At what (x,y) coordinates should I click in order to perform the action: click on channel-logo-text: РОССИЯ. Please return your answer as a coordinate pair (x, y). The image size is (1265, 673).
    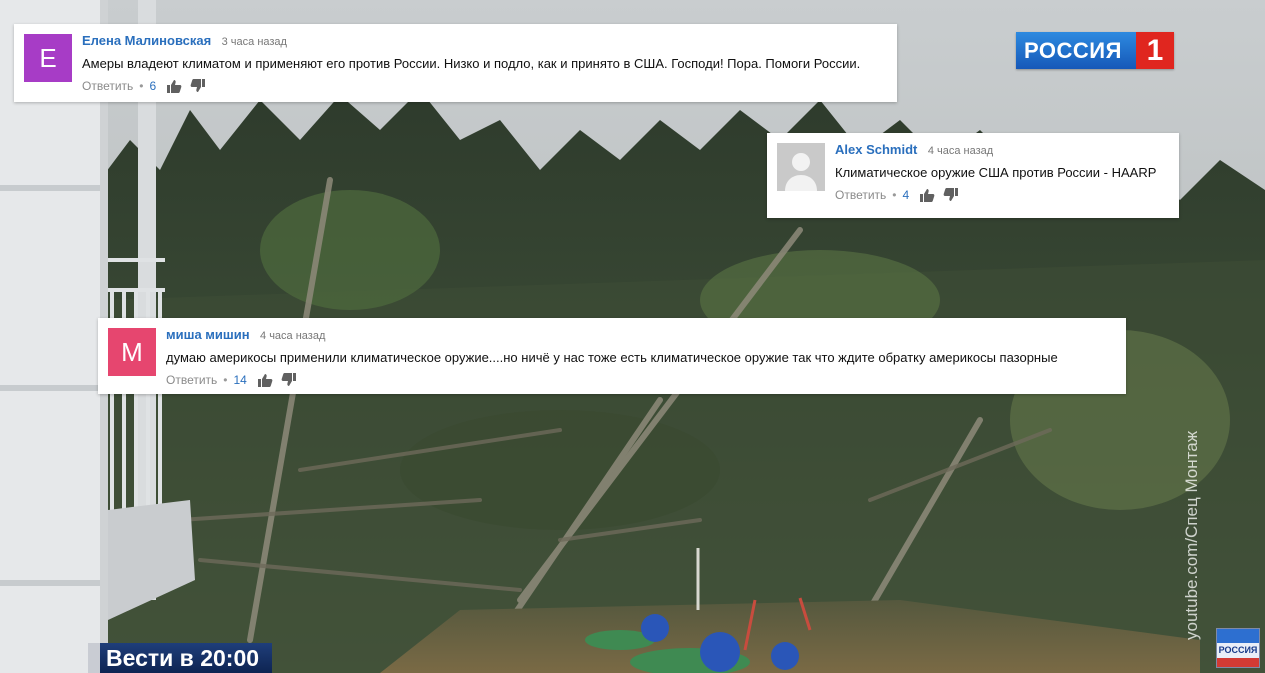
    Looking at the image, I should click on (1076, 50).